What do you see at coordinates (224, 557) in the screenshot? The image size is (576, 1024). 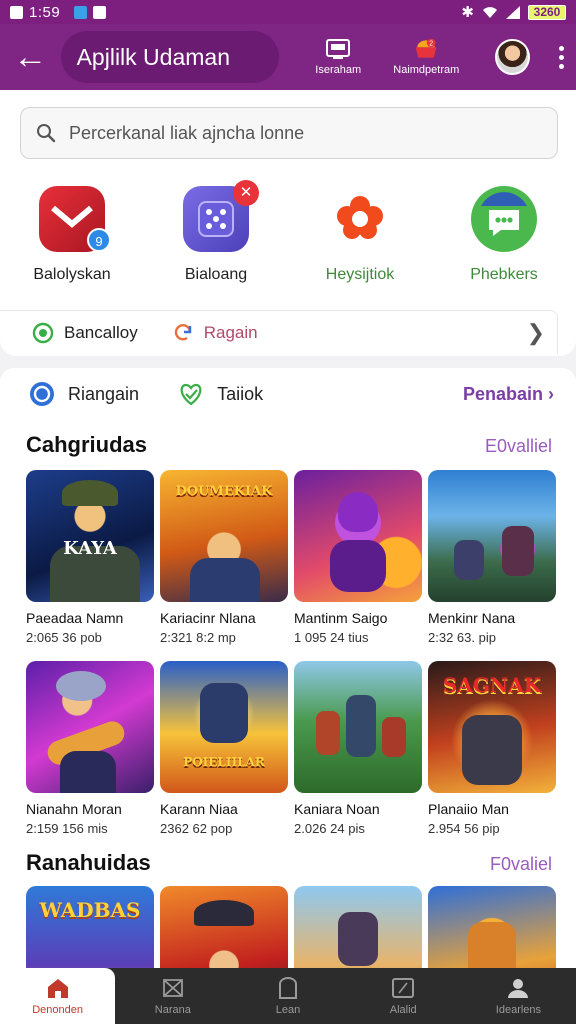 I see `game-card: DOUMEKIAK Kariacinr Nlana 2:321 8:2 mp` at bounding box center [224, 557].